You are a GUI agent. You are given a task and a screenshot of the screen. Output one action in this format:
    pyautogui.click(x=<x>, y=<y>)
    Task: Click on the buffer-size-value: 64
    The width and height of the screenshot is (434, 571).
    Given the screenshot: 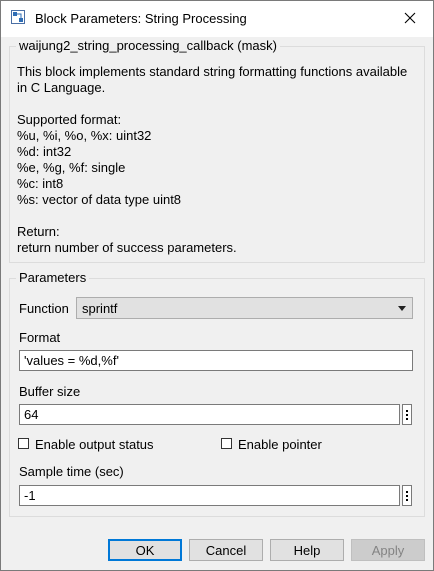 What is the action you would take?
    pyautogui.click(x=31, y=414)
    